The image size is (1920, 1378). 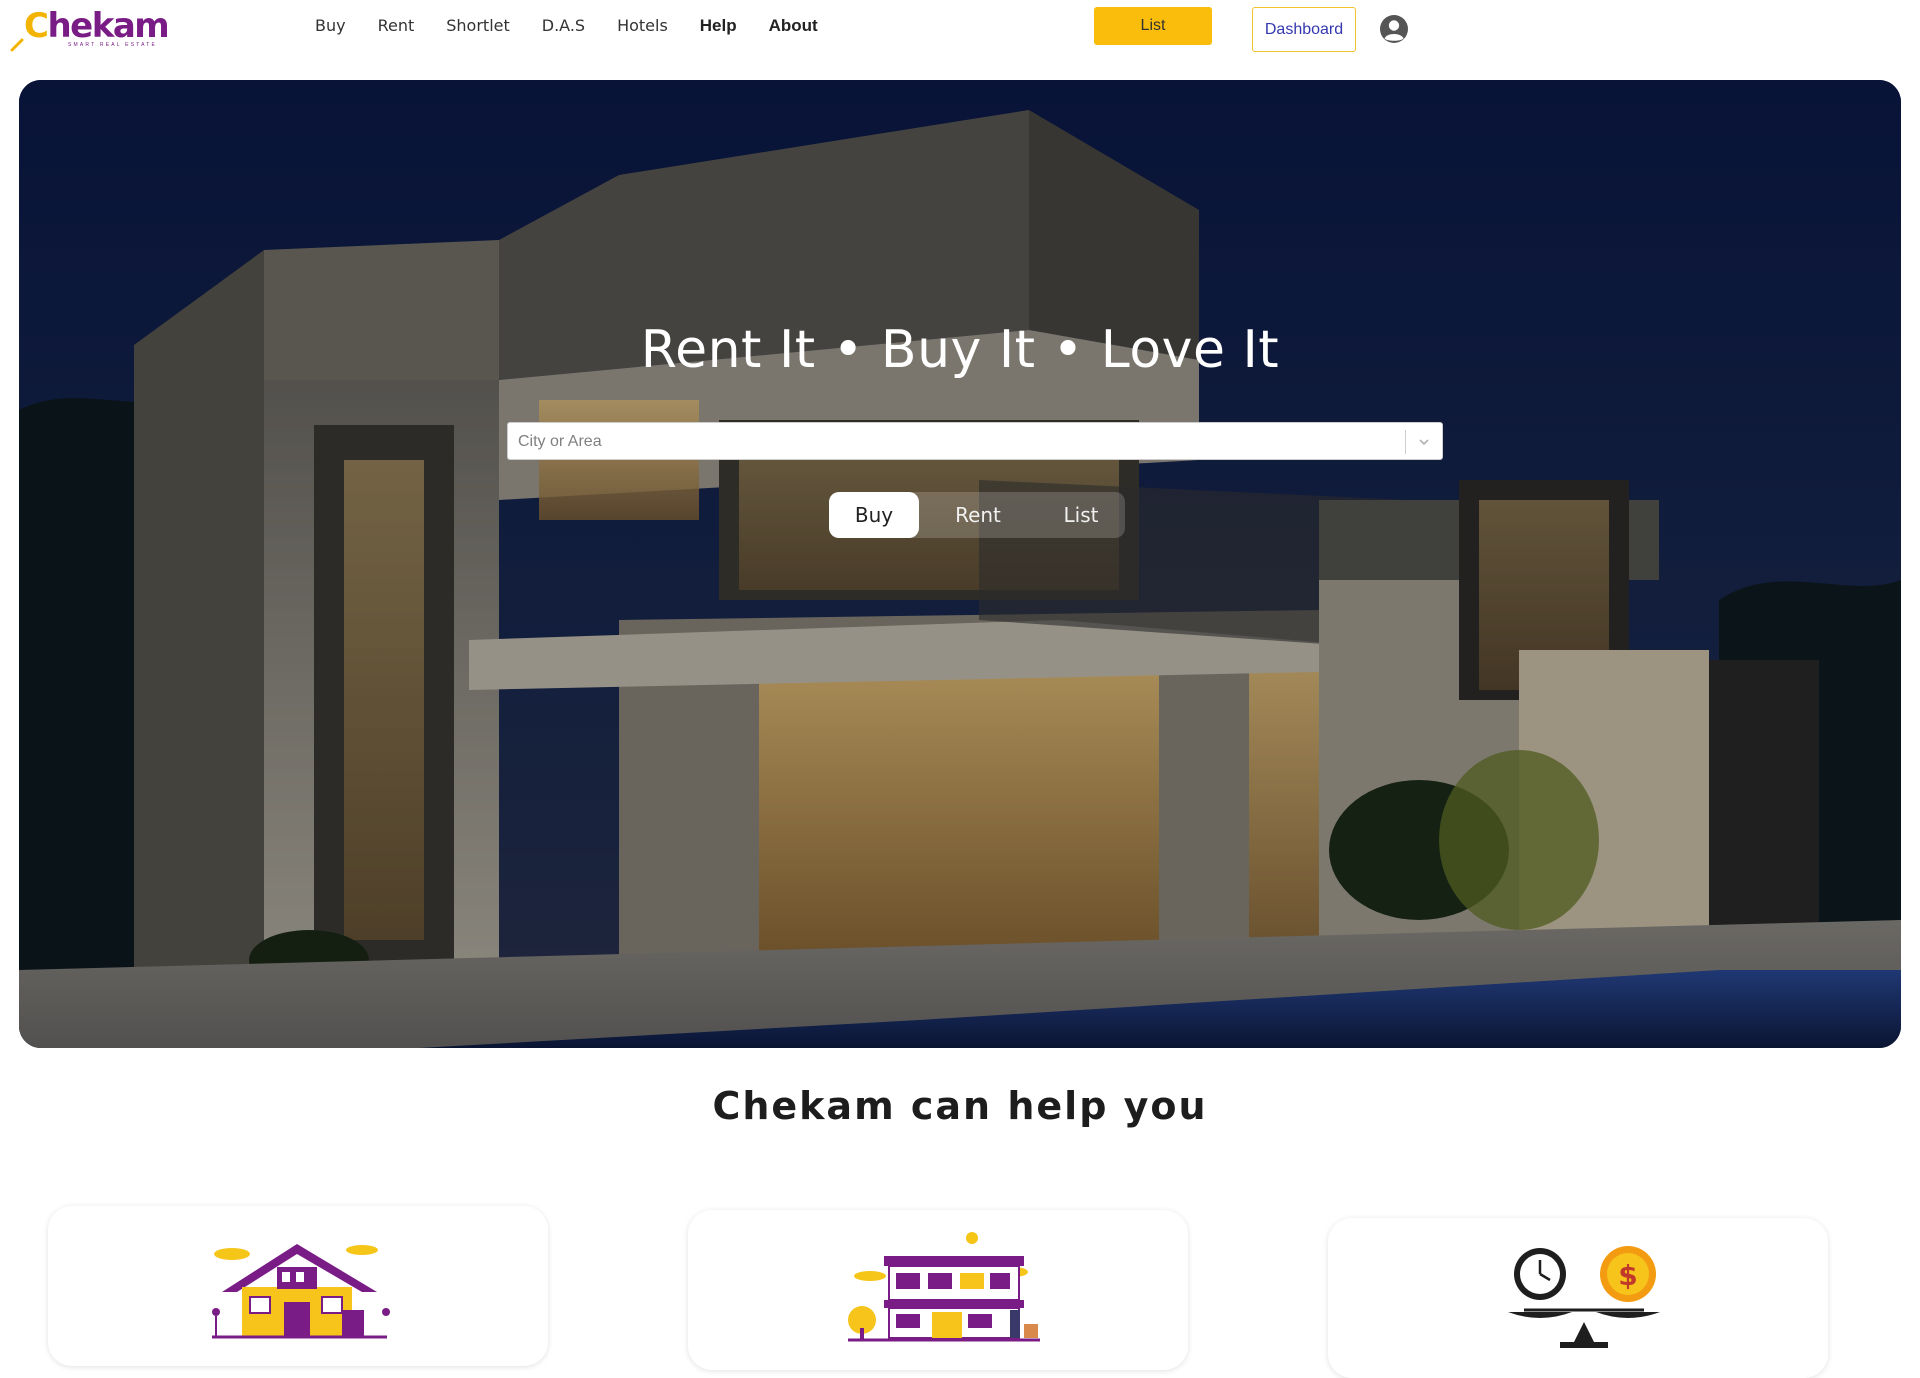 I want to click on mode-list-tab: List, so click(x=1081, y=515).